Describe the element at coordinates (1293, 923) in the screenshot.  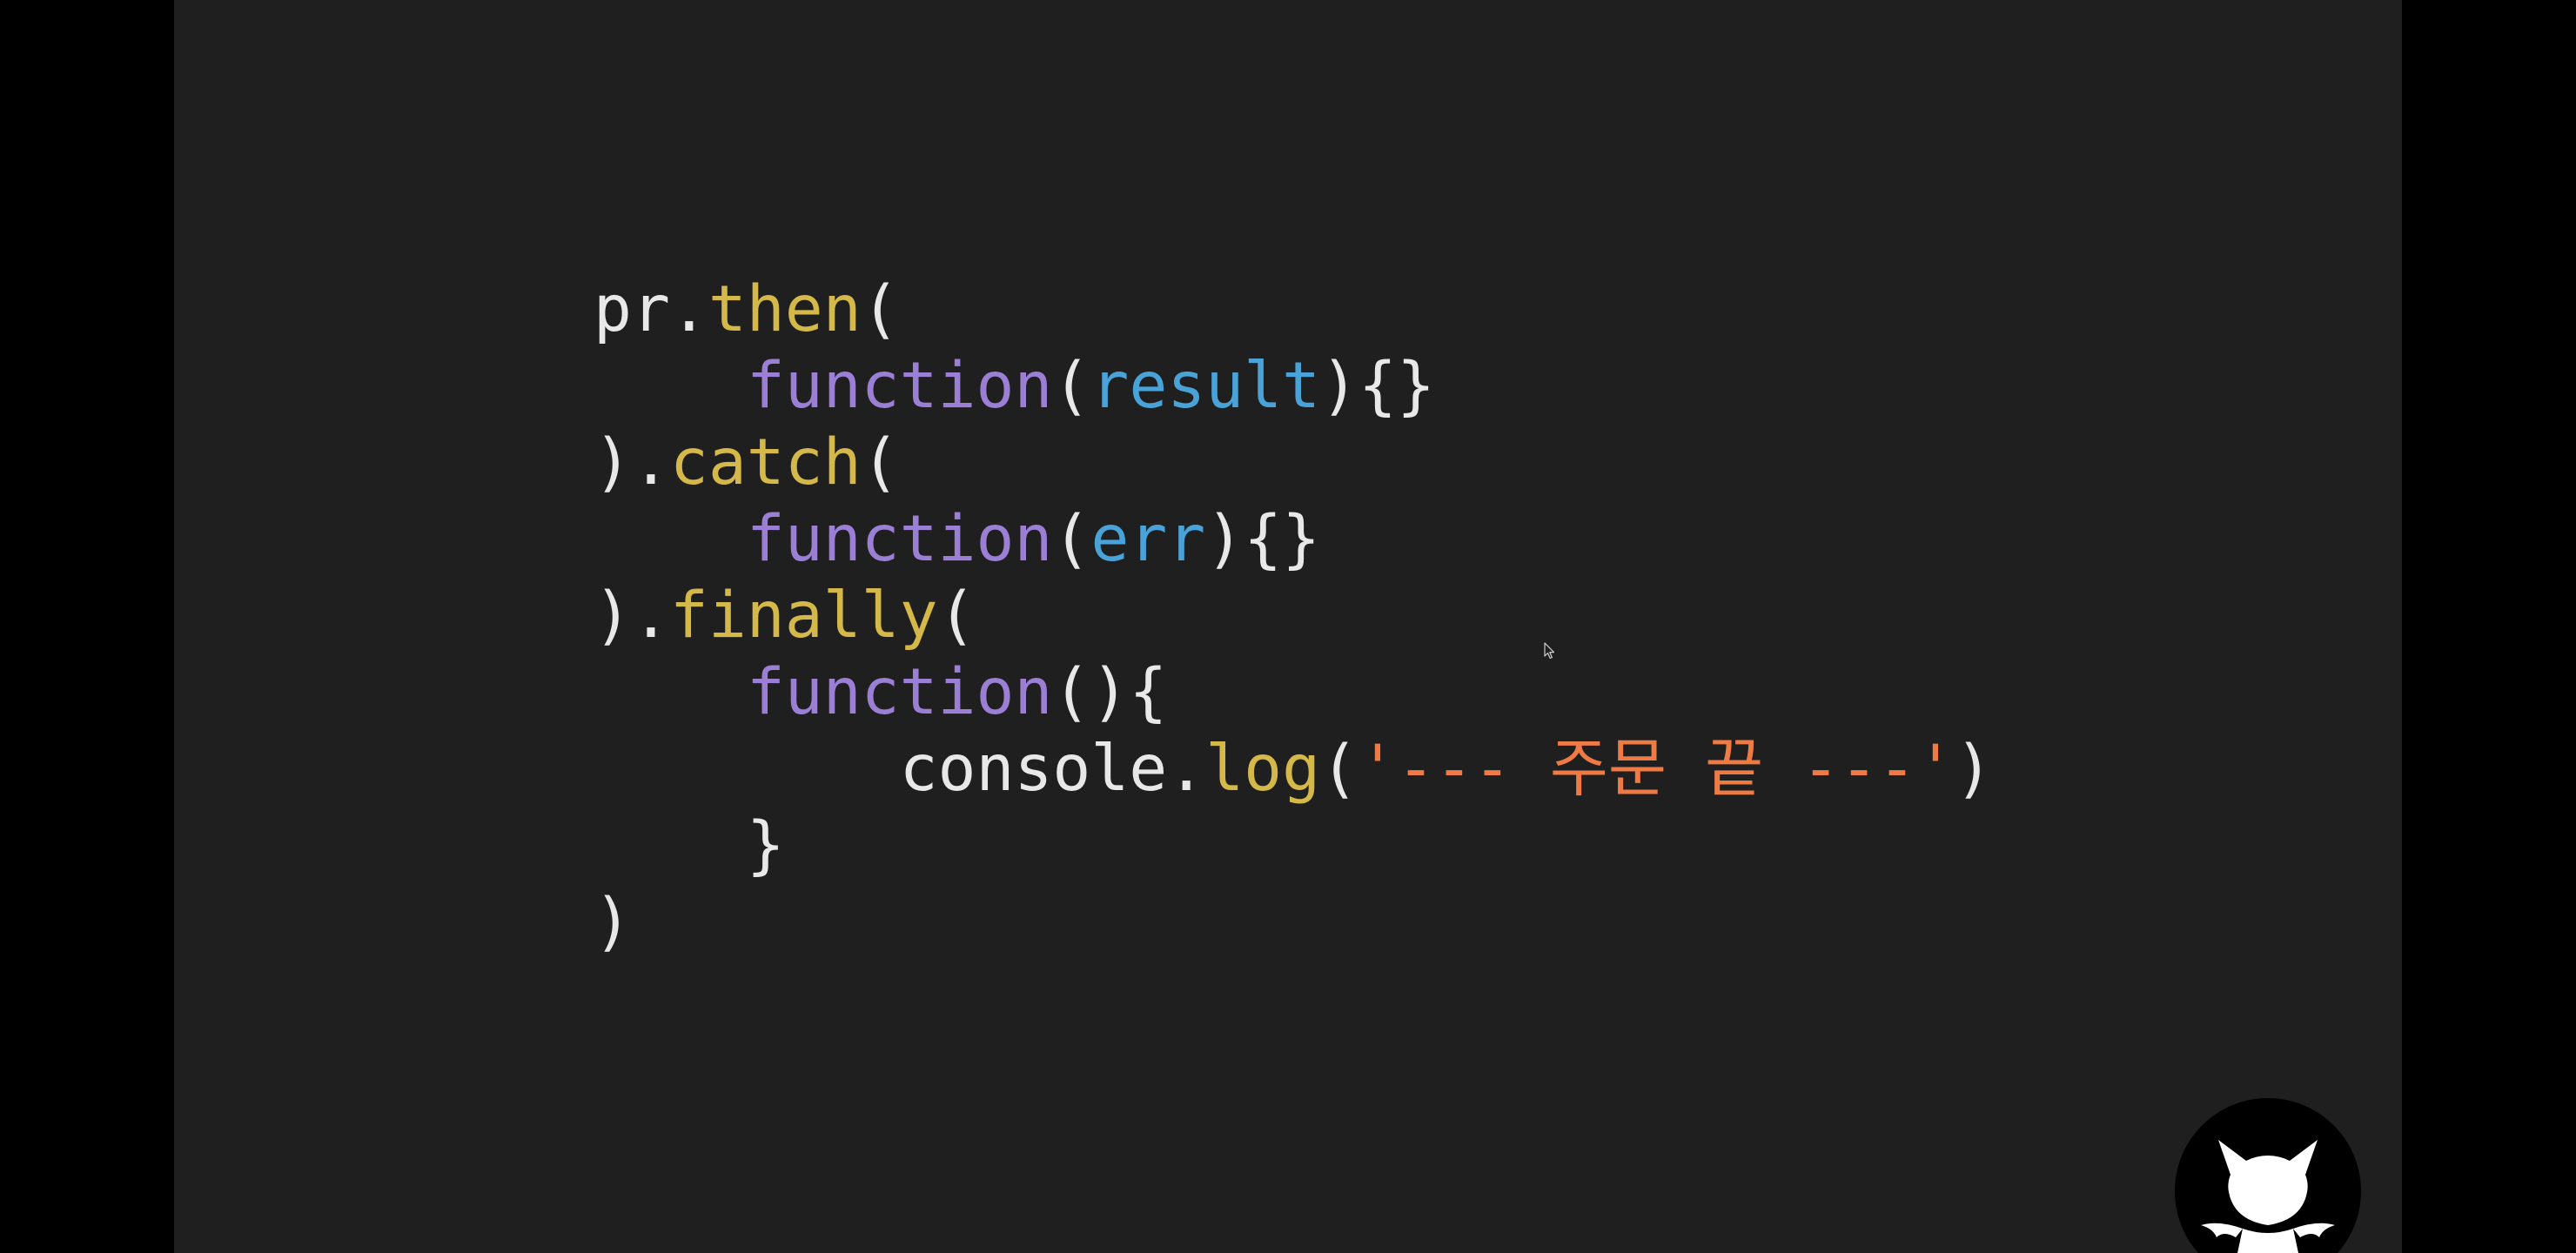
I see `code-line: )` at that location.